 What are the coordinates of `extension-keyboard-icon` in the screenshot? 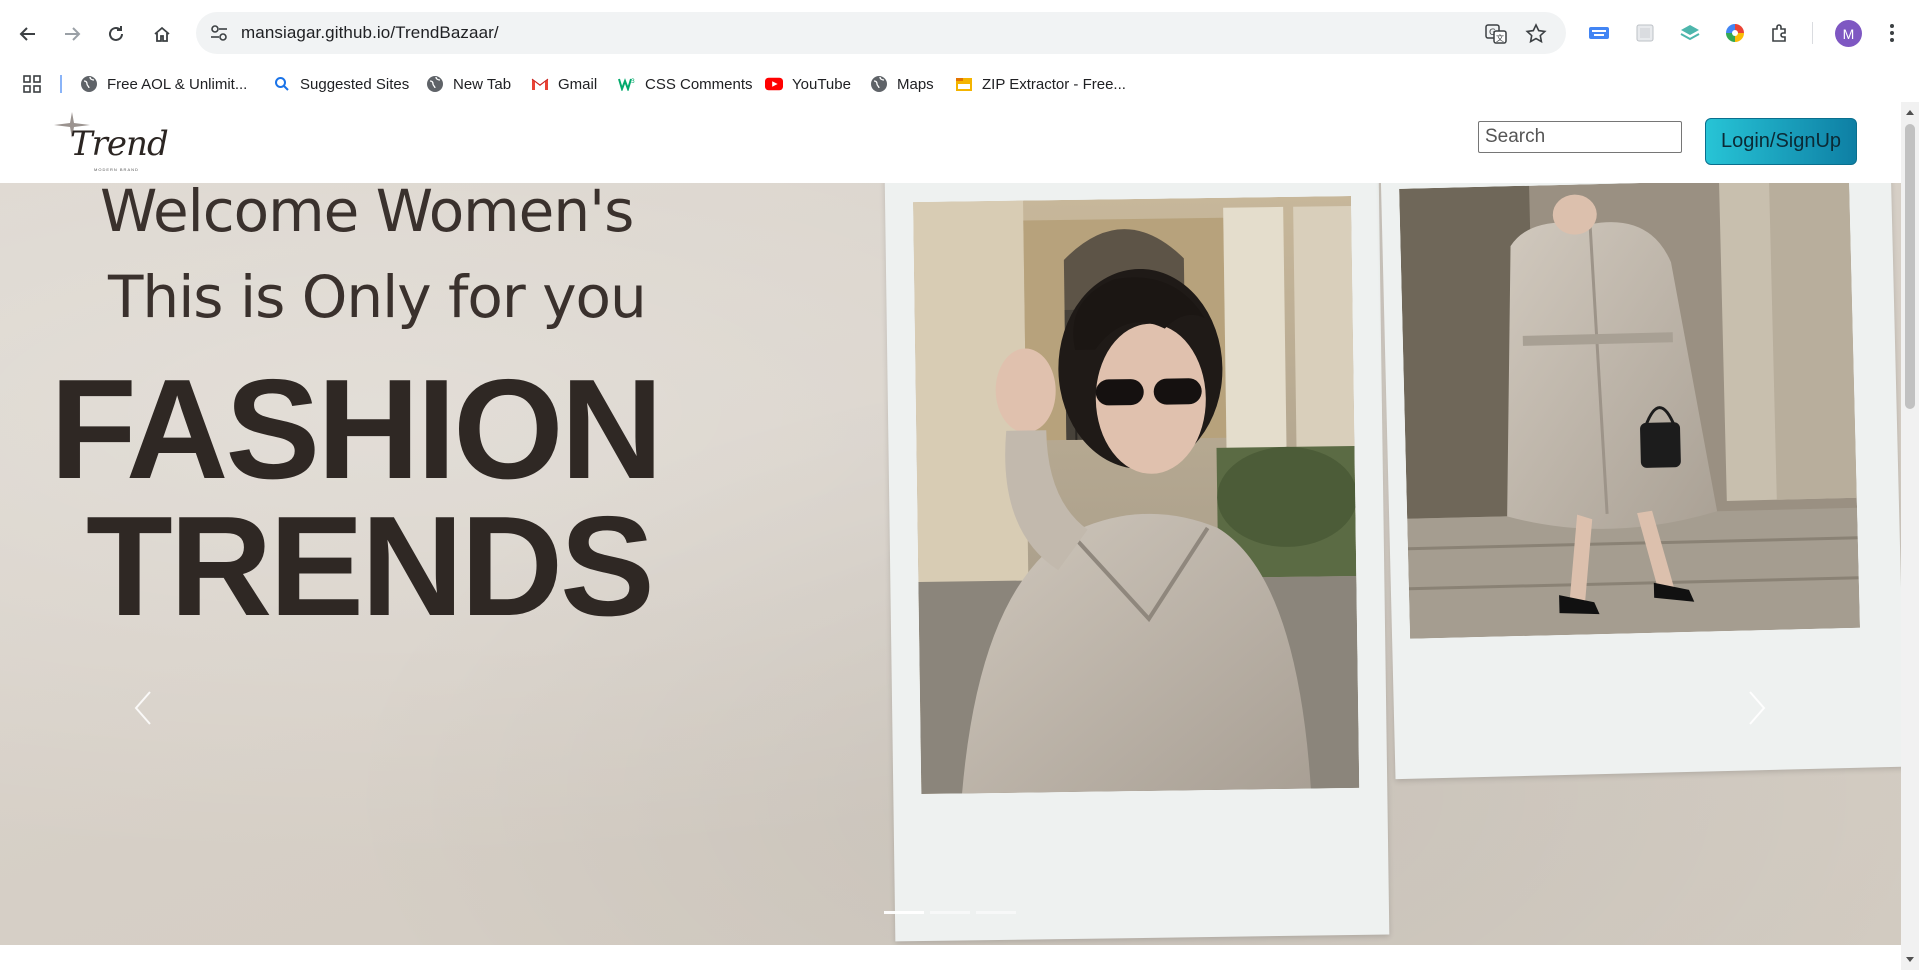 It's located at (1599, 33).